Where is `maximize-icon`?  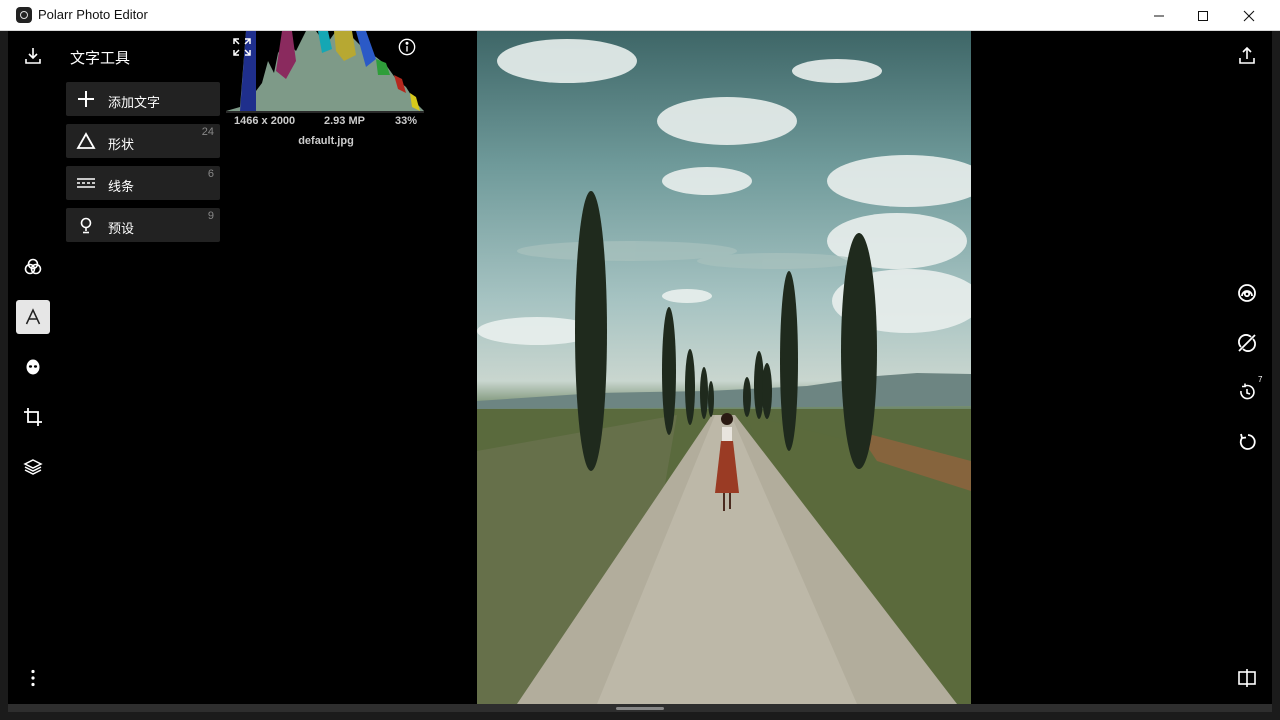
maximize-icon is located at coordinates (1203, 15).